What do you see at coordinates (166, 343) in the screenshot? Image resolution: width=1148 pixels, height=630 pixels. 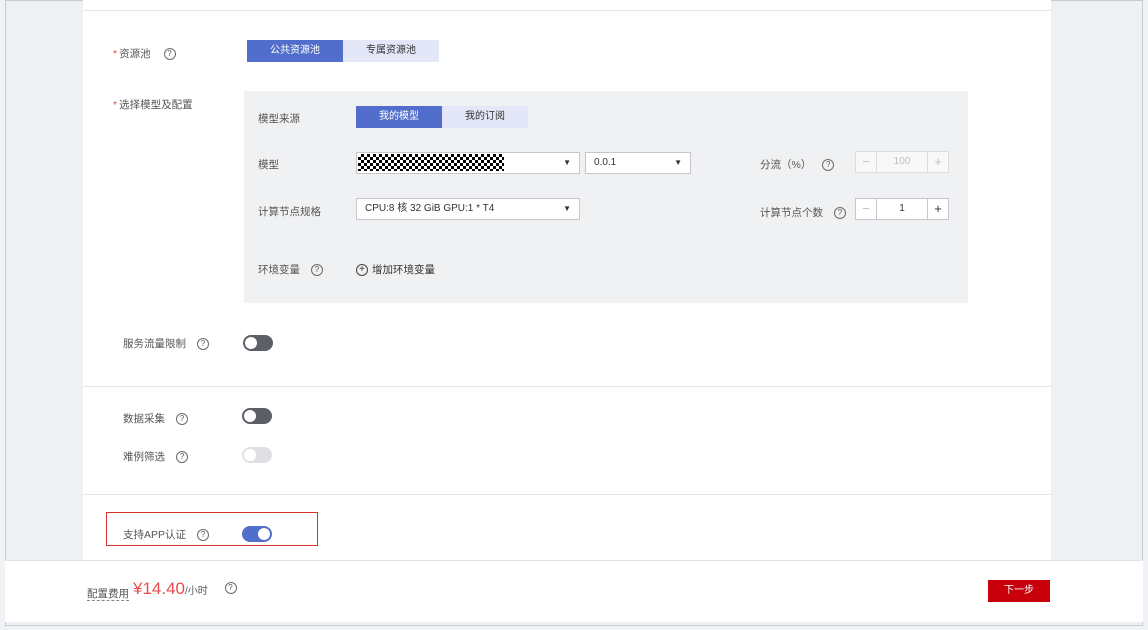 I see `traffic-limit-label: 服务流量限制 ?` at bounding box center [166, 343].